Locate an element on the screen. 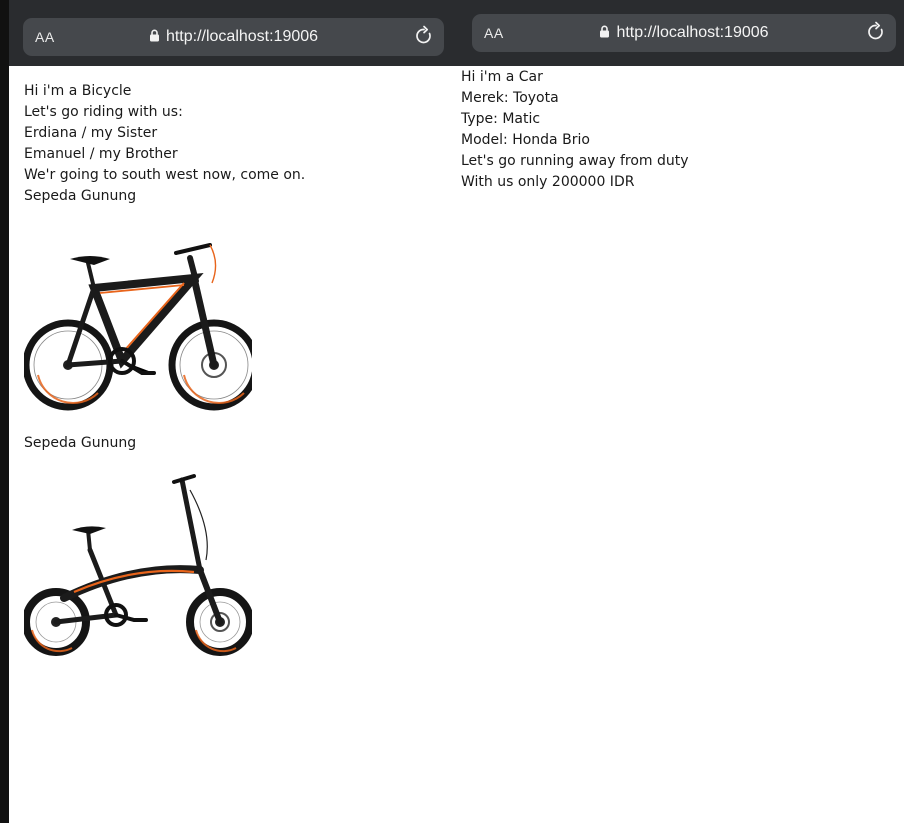 This screenshot has width=904, height=823. folding-bike-image is located at coordinates (138, 565).